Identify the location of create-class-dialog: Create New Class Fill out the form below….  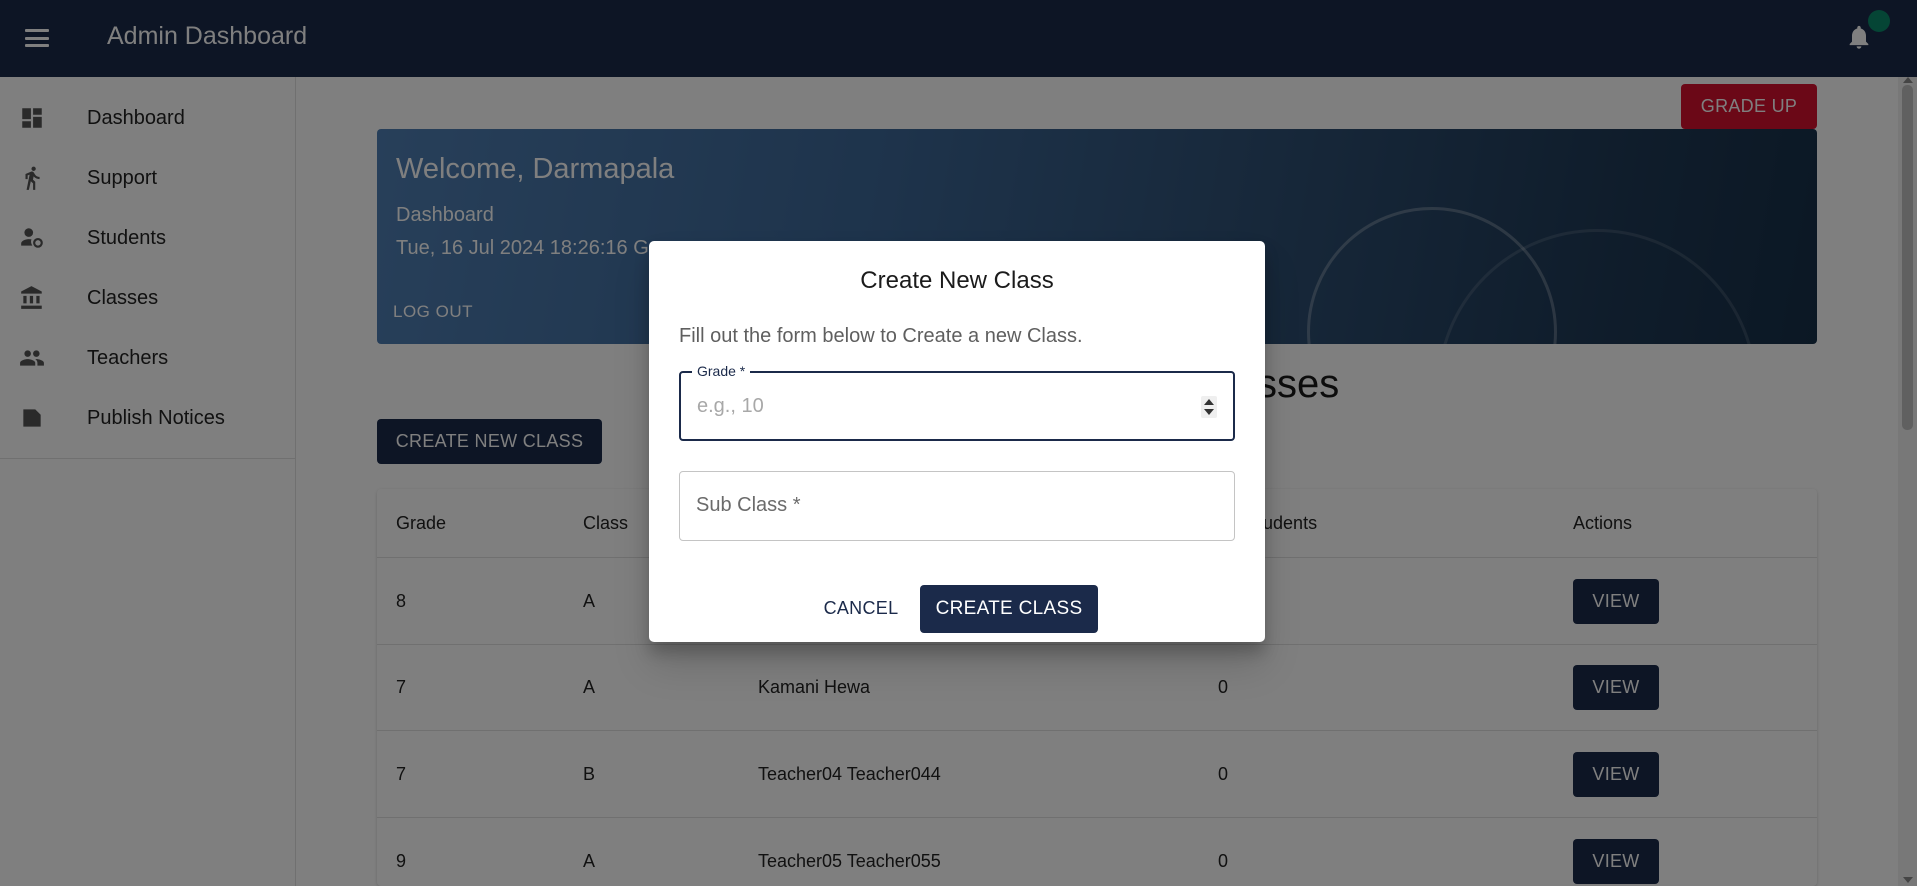
(957, 441).